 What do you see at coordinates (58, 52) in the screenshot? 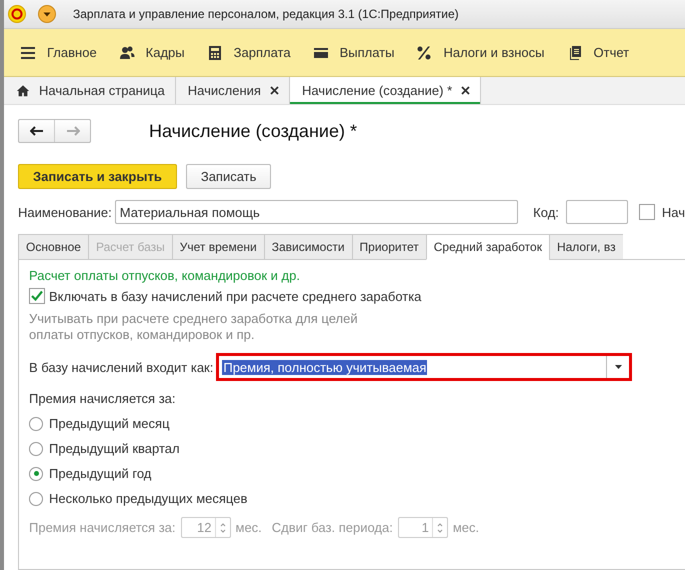
I see `menu-item: Главное` at bounding box center [58, 52].